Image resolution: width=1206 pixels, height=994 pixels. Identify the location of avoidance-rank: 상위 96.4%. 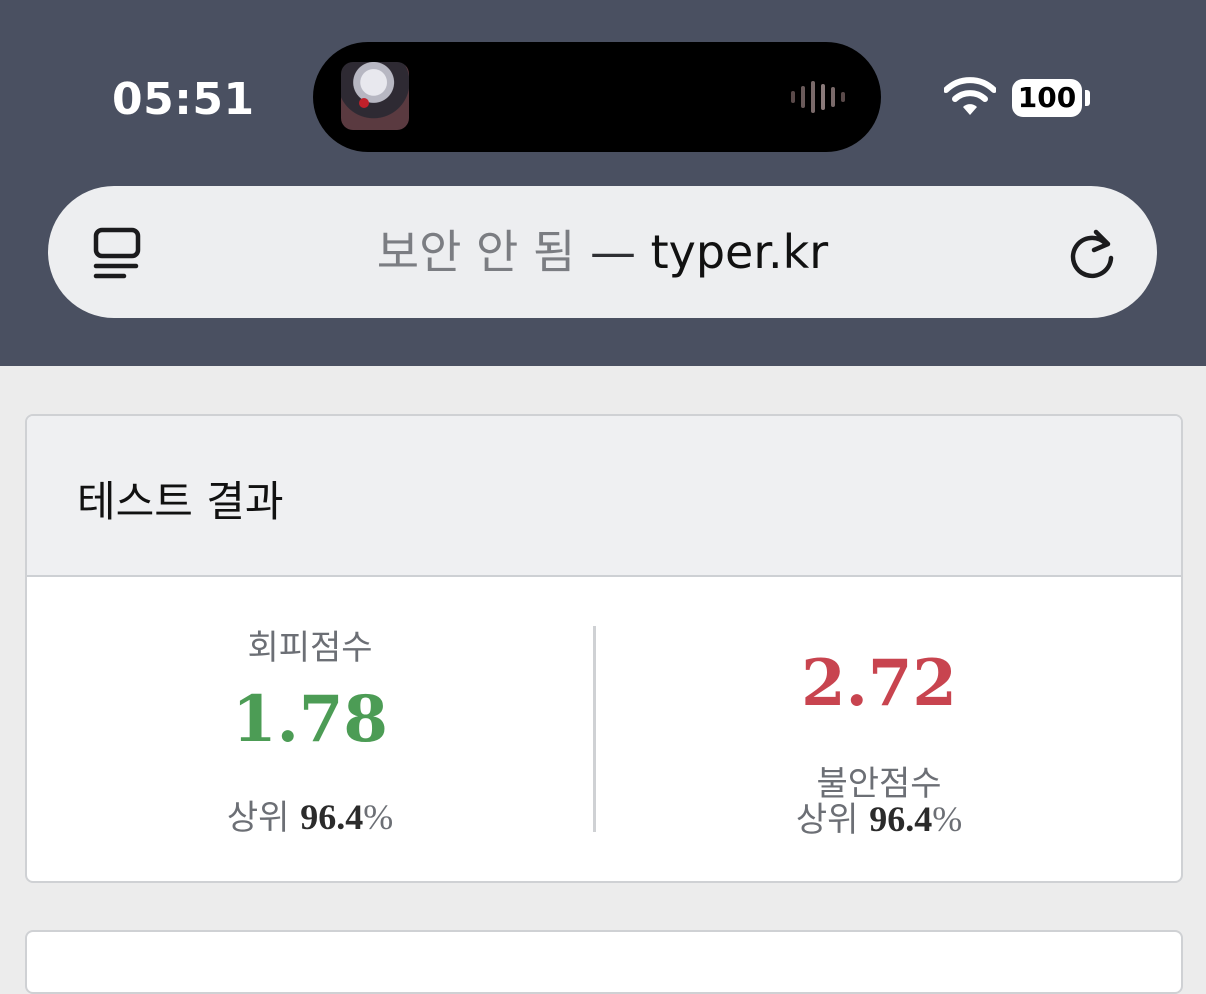
(310, 814).